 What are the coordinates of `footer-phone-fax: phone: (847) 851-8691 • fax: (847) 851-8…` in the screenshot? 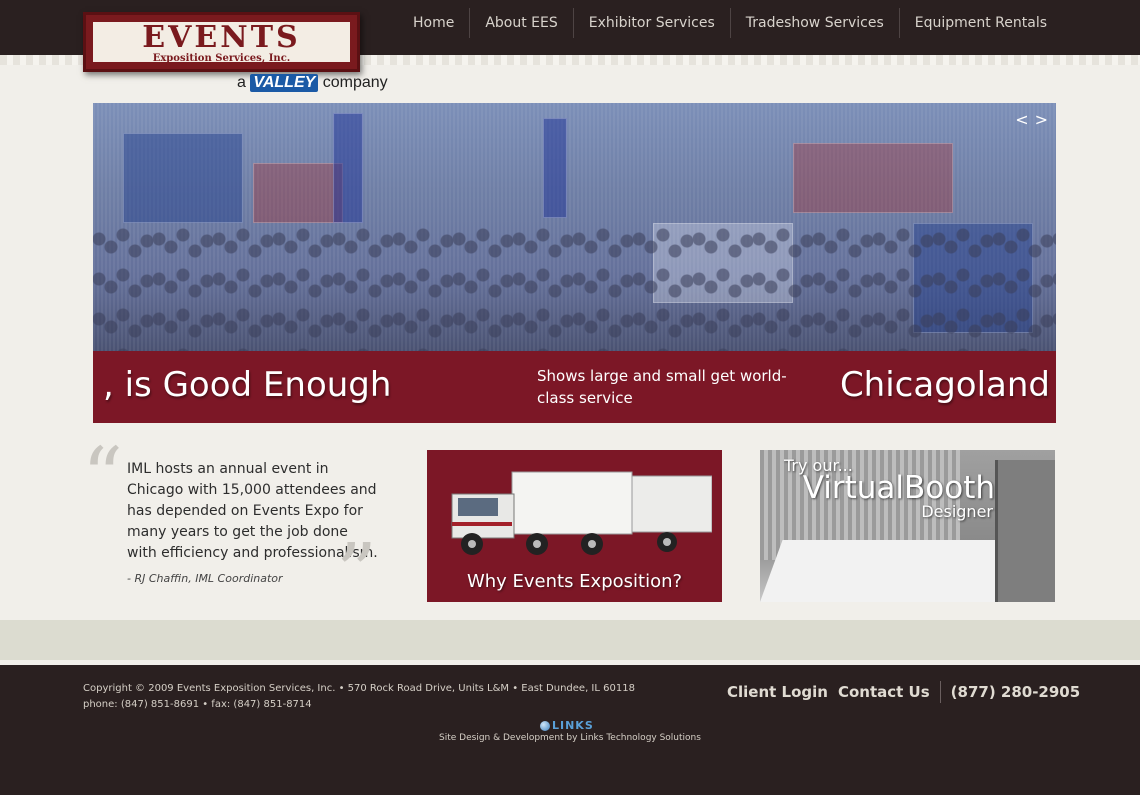 It's located at (197, 704).